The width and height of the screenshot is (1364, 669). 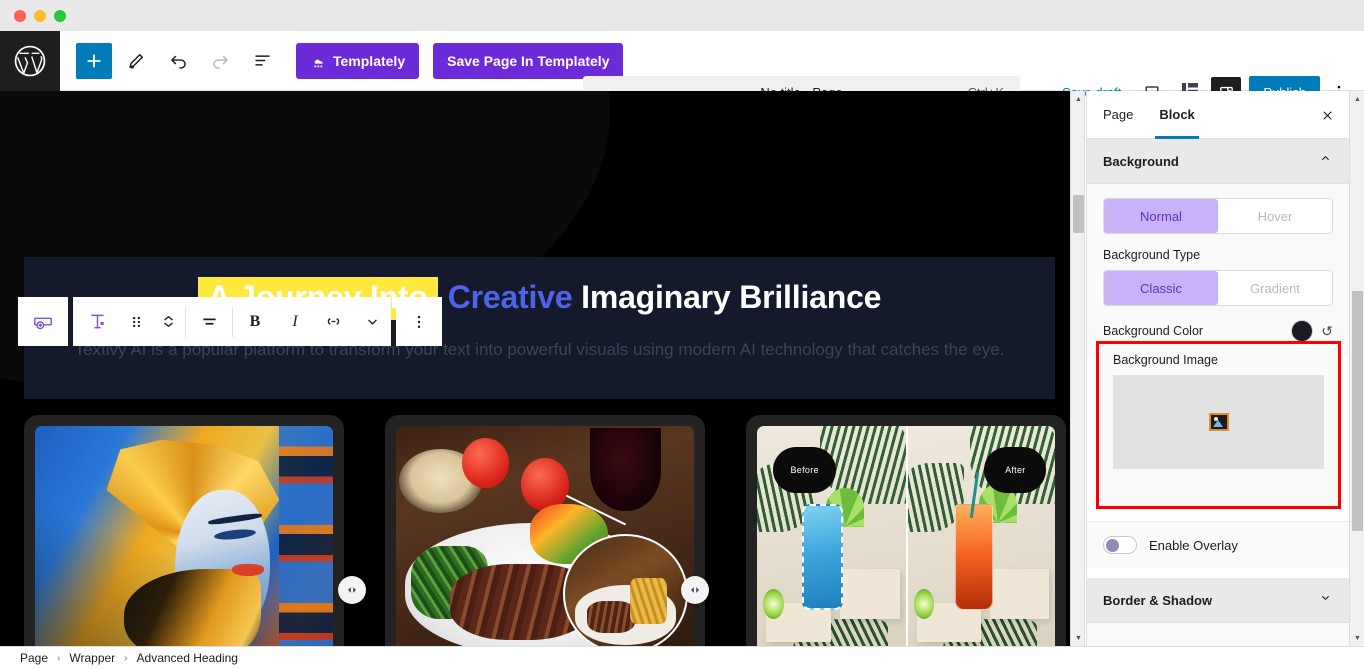 I want to click on templately-cloud-icon, so click(x=318, y=61).